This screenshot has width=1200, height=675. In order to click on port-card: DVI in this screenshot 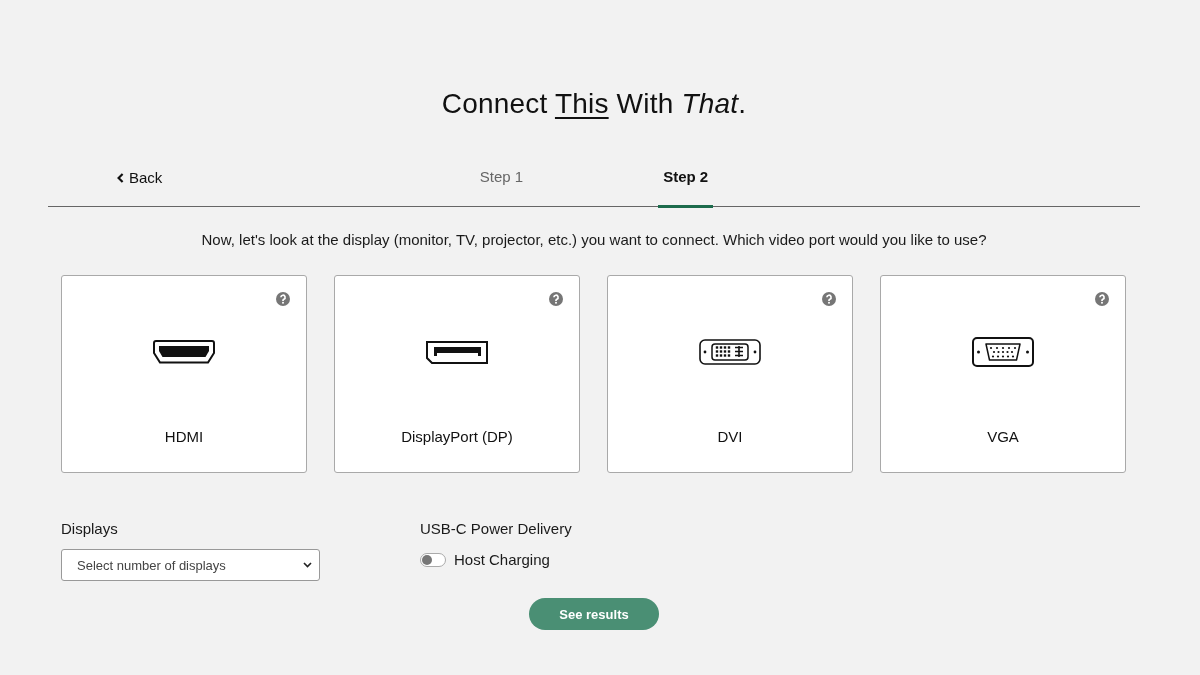, I will do `click(730, 374)`.